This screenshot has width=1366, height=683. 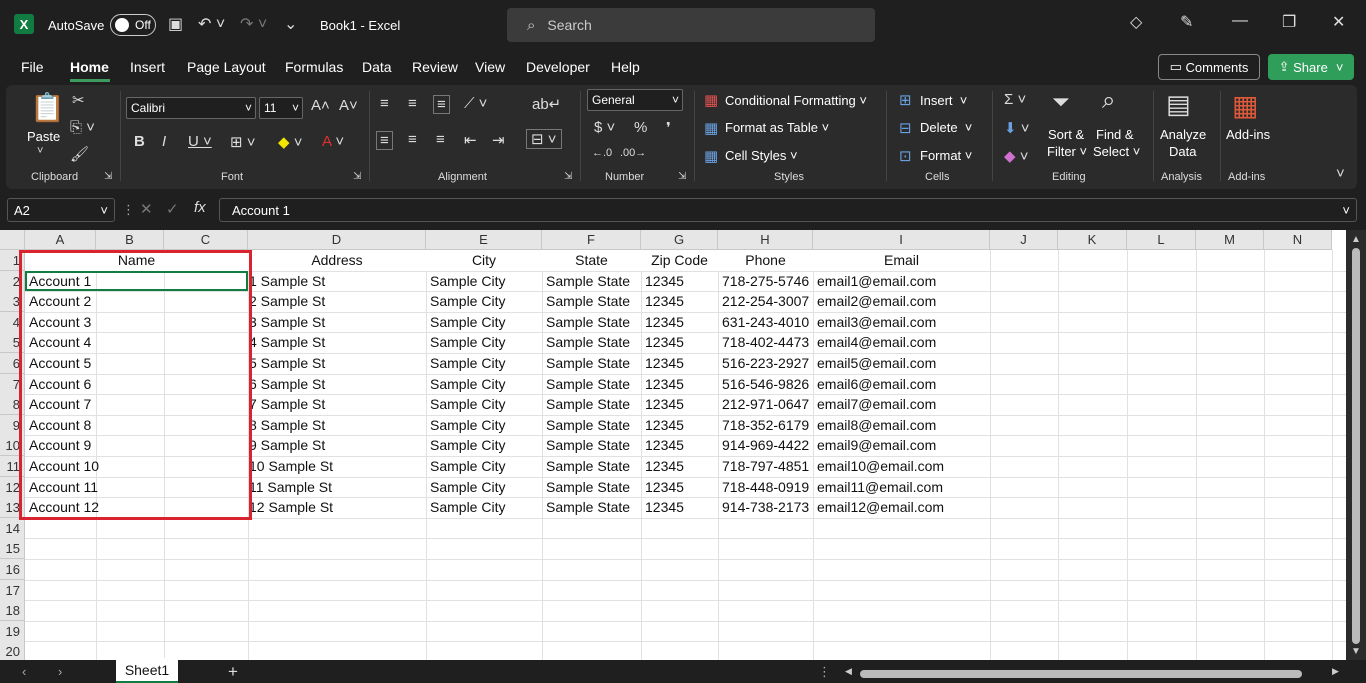 What do you see at coordinates (484, 240) in the screenshot?
I see `column-header-e: E` at bounding box center [484, 240].